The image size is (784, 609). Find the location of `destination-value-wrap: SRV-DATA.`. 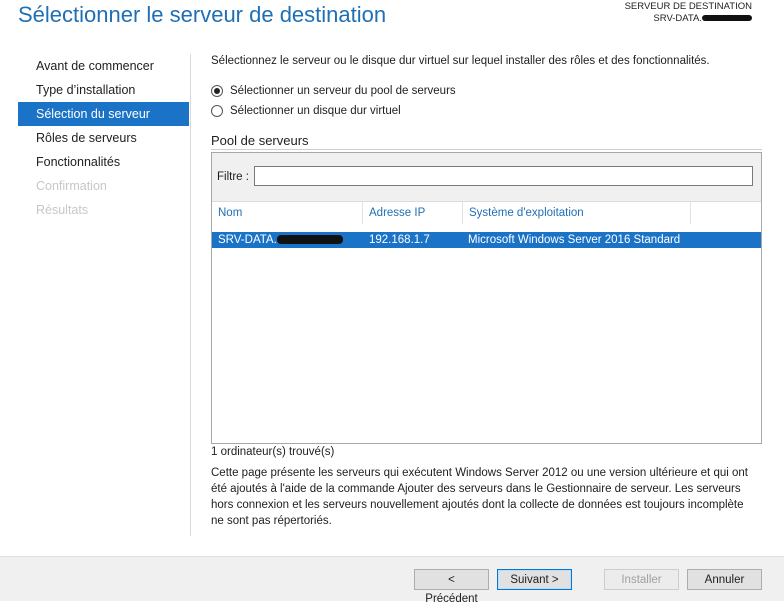

destination-value-wrap: SRV-DATA. is located at coordinates (688, 19).